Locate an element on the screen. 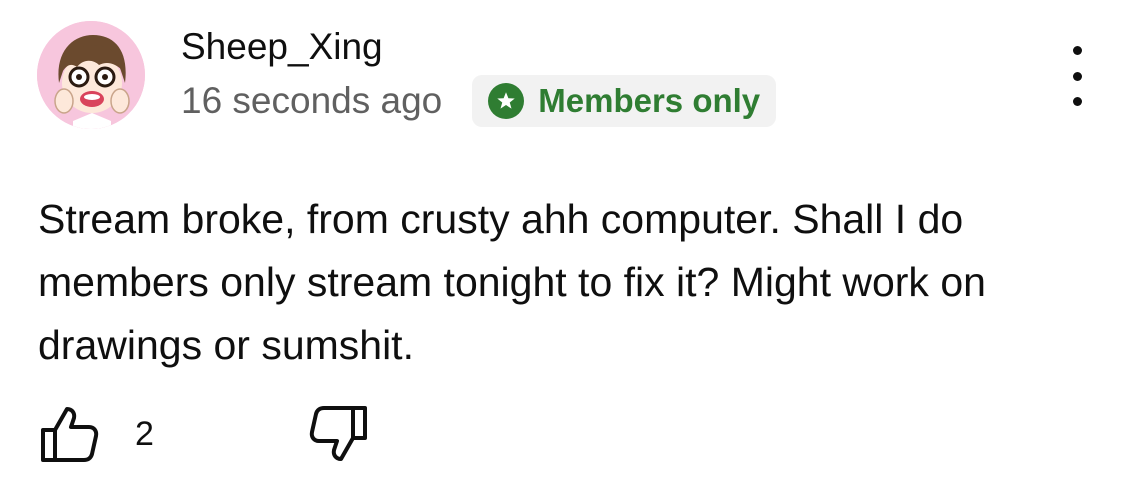  dislike-button is located at coordinates (339, 434).